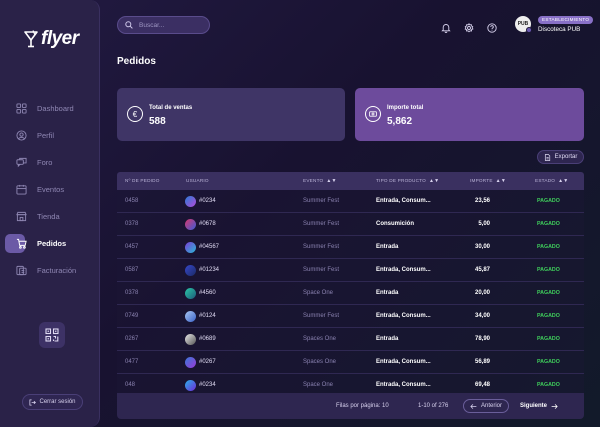 This screenshot has width=600, height=427. What do you see at coordinates (202, 270) in the screenshot?
I see `user-cell: #01234` at bounding box center [202, 270].